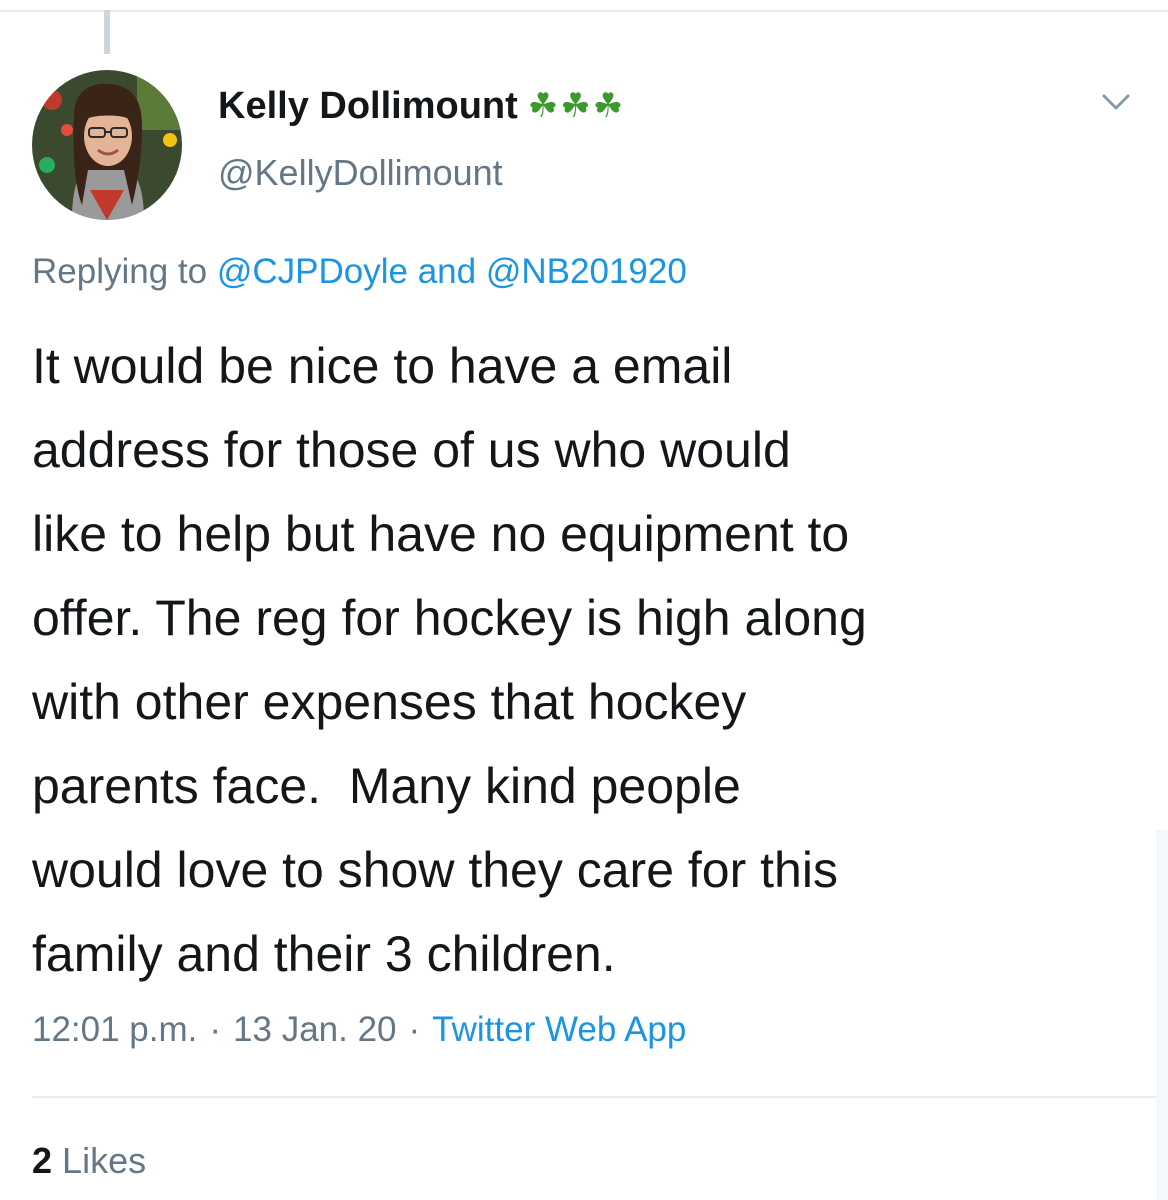  I want to click on tweet-source-link: Twitter Web App, so click(559, 1029).